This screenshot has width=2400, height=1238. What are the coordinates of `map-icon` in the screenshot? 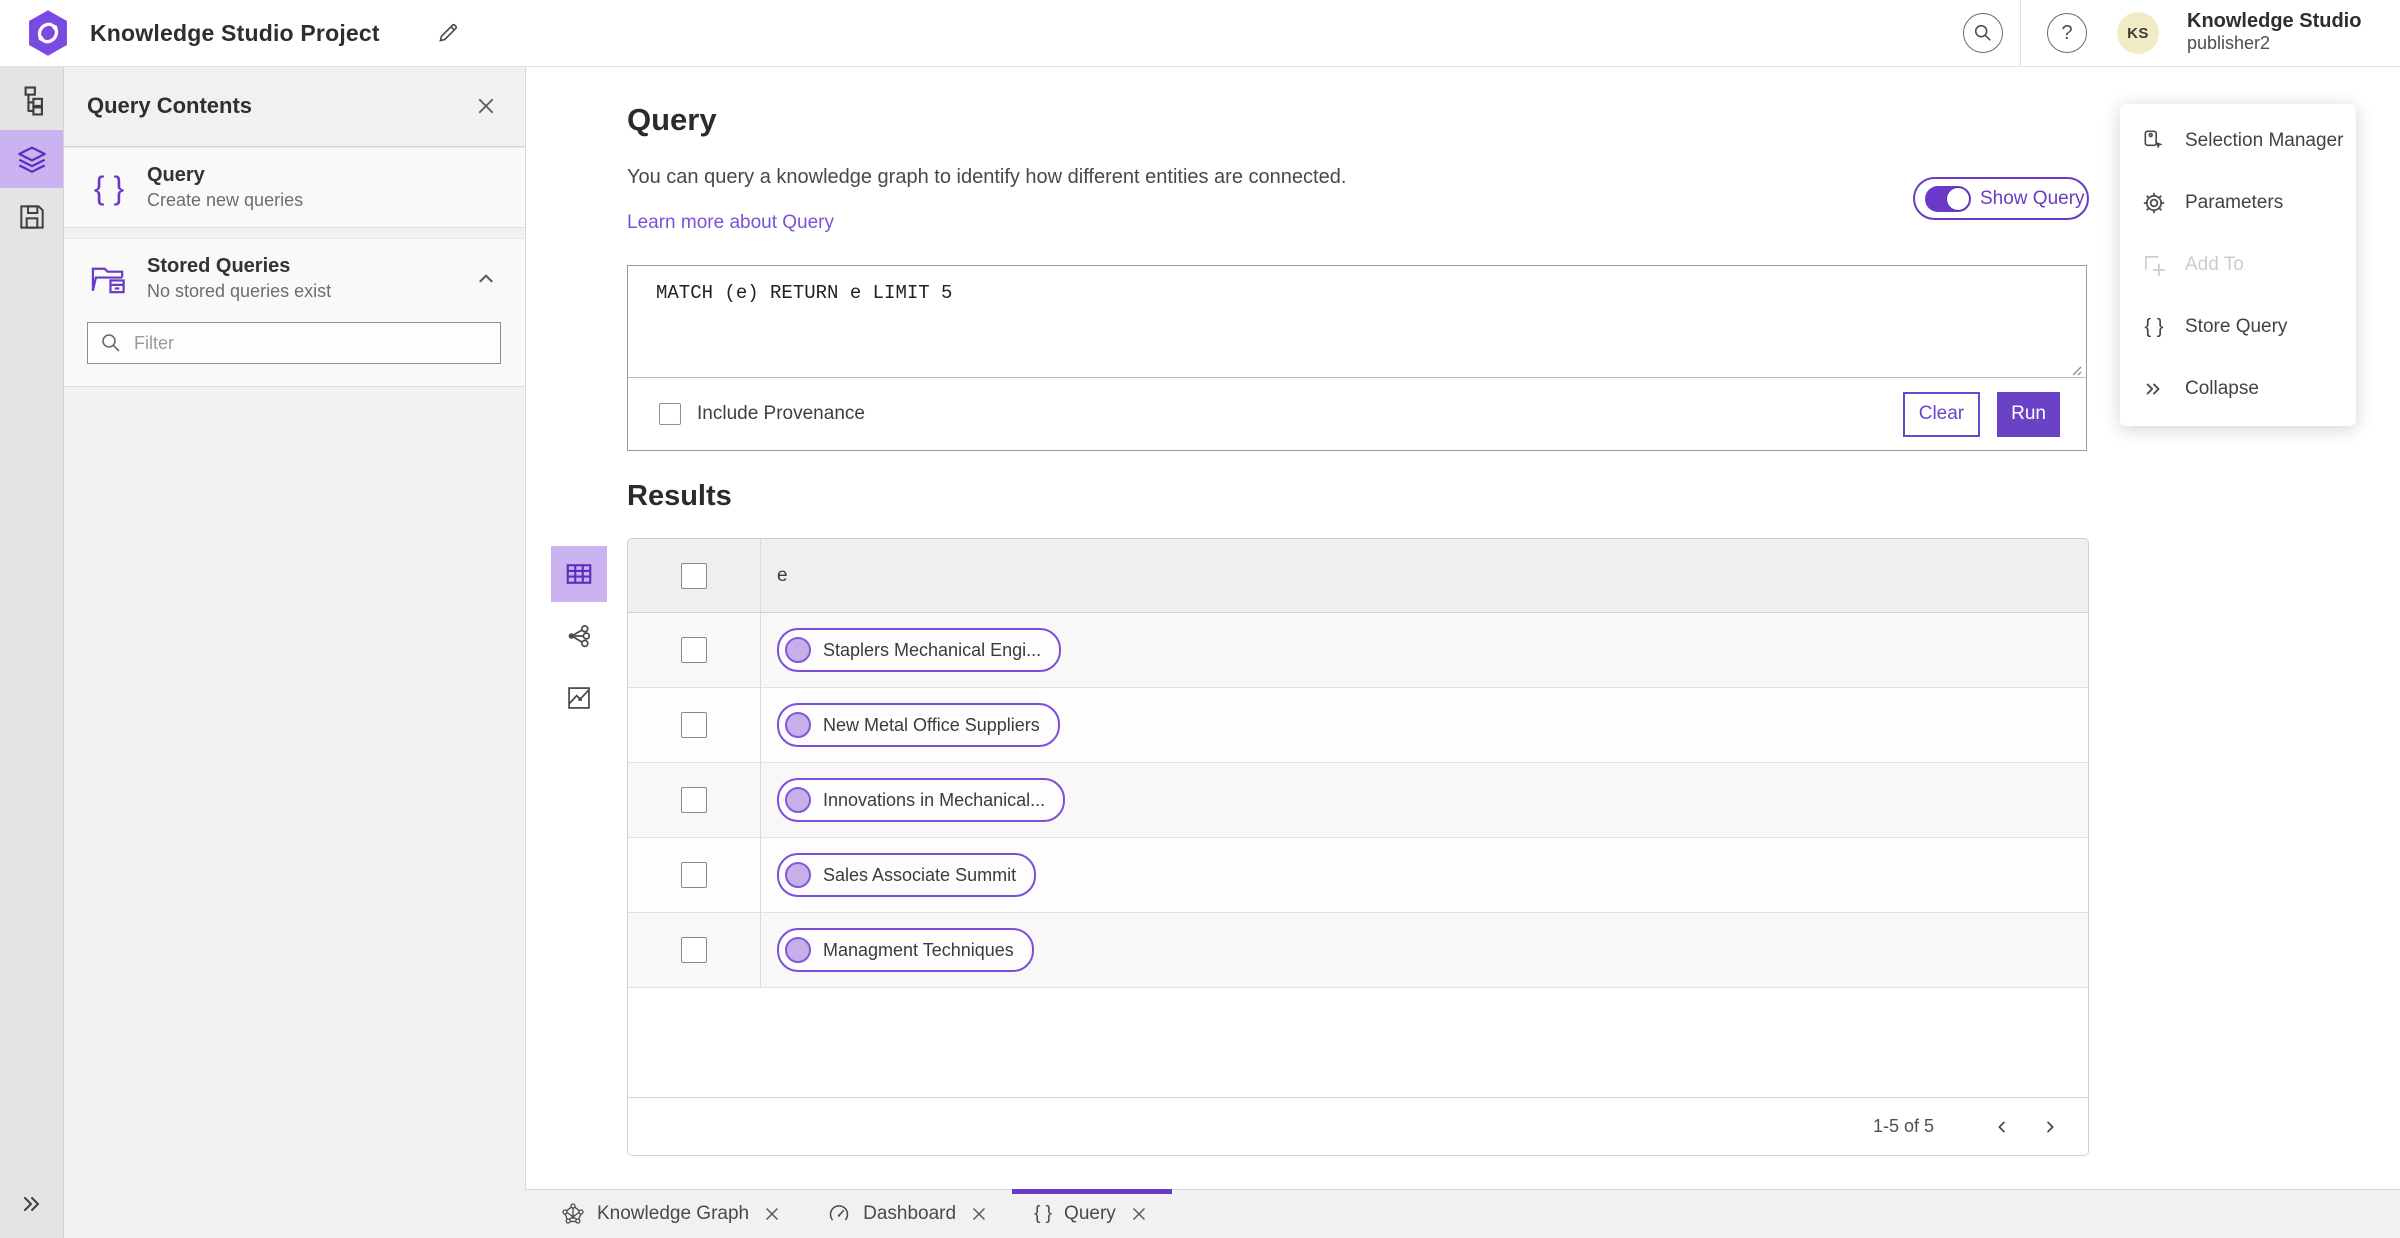 It's located at (579, 698).